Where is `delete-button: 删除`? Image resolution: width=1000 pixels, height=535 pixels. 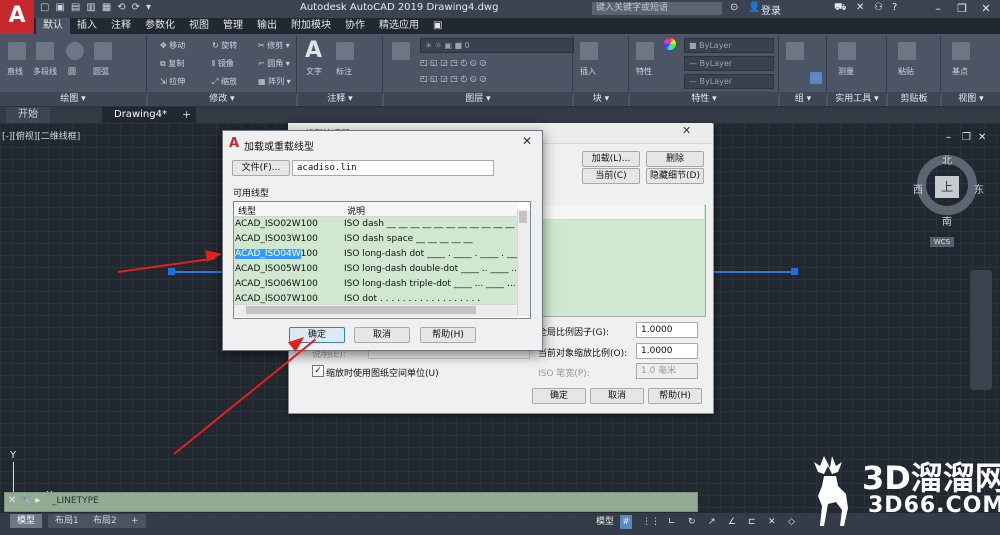 delete-button: 删除 is located at coordinates (675, 159).